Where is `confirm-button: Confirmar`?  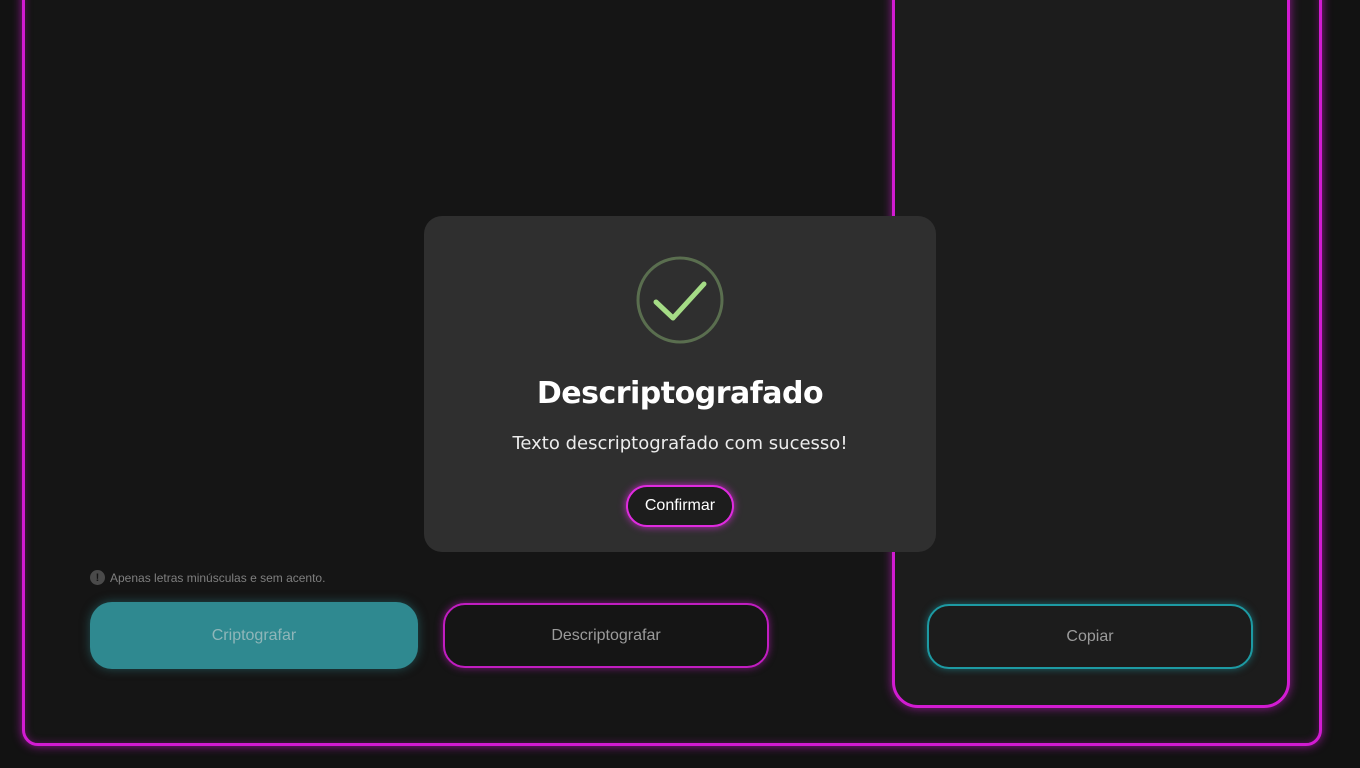 confirm-button: Confirmar is located at coordinates (680, 506).